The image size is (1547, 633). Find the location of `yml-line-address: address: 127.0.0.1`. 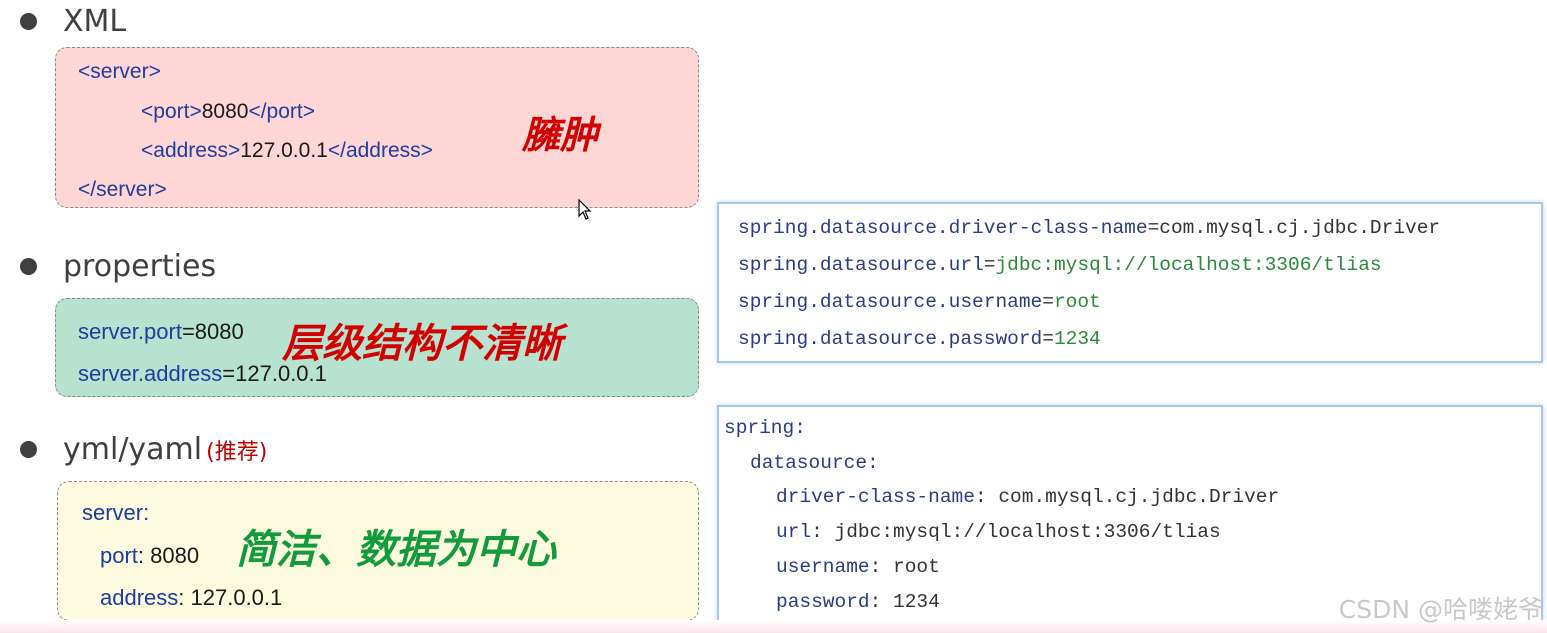

yml-line-address: address: 127.0.0.1 is located at coordinates (191, 597).